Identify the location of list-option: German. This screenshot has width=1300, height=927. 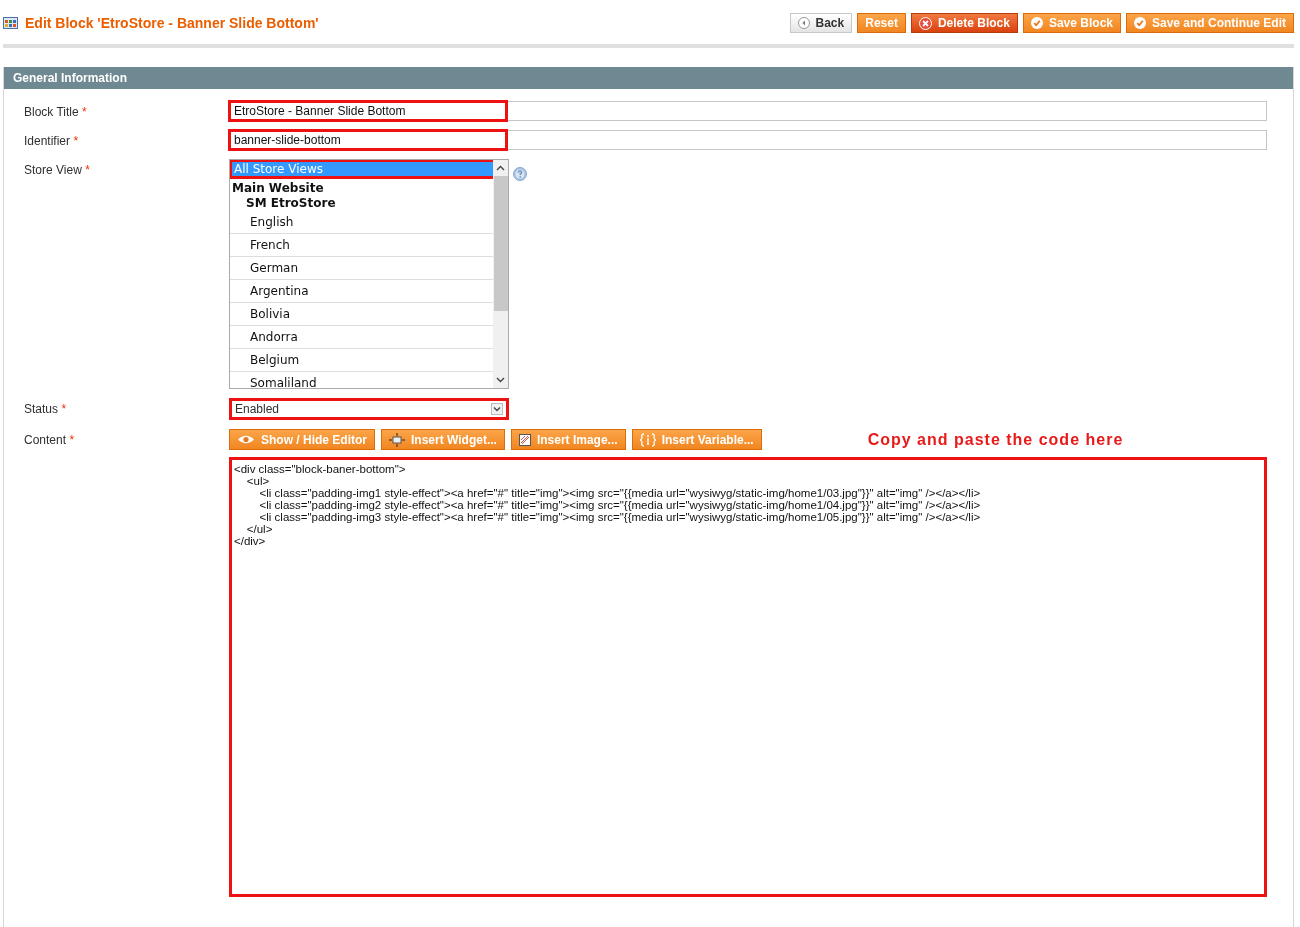
(361, 268).